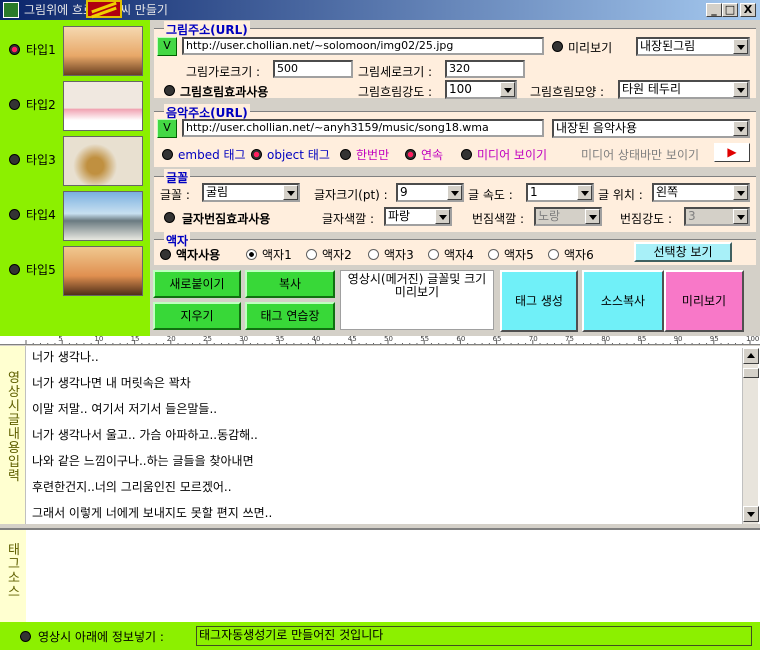 The image size is (760, 650). Describe the element at coordinates (512, 155) in the screenshot. I see `show-media-label: 미디어 보이기` at that location.